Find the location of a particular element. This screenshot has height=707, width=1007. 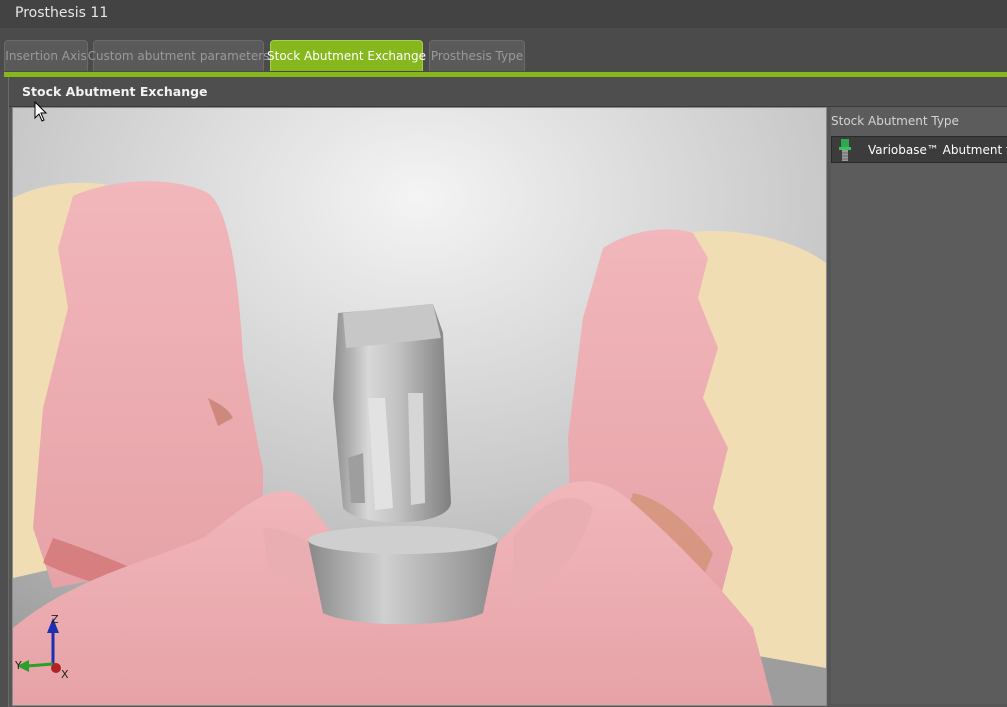

abutment-list-item: Variobase™ Abutment for is located at coordinates (919, 149).